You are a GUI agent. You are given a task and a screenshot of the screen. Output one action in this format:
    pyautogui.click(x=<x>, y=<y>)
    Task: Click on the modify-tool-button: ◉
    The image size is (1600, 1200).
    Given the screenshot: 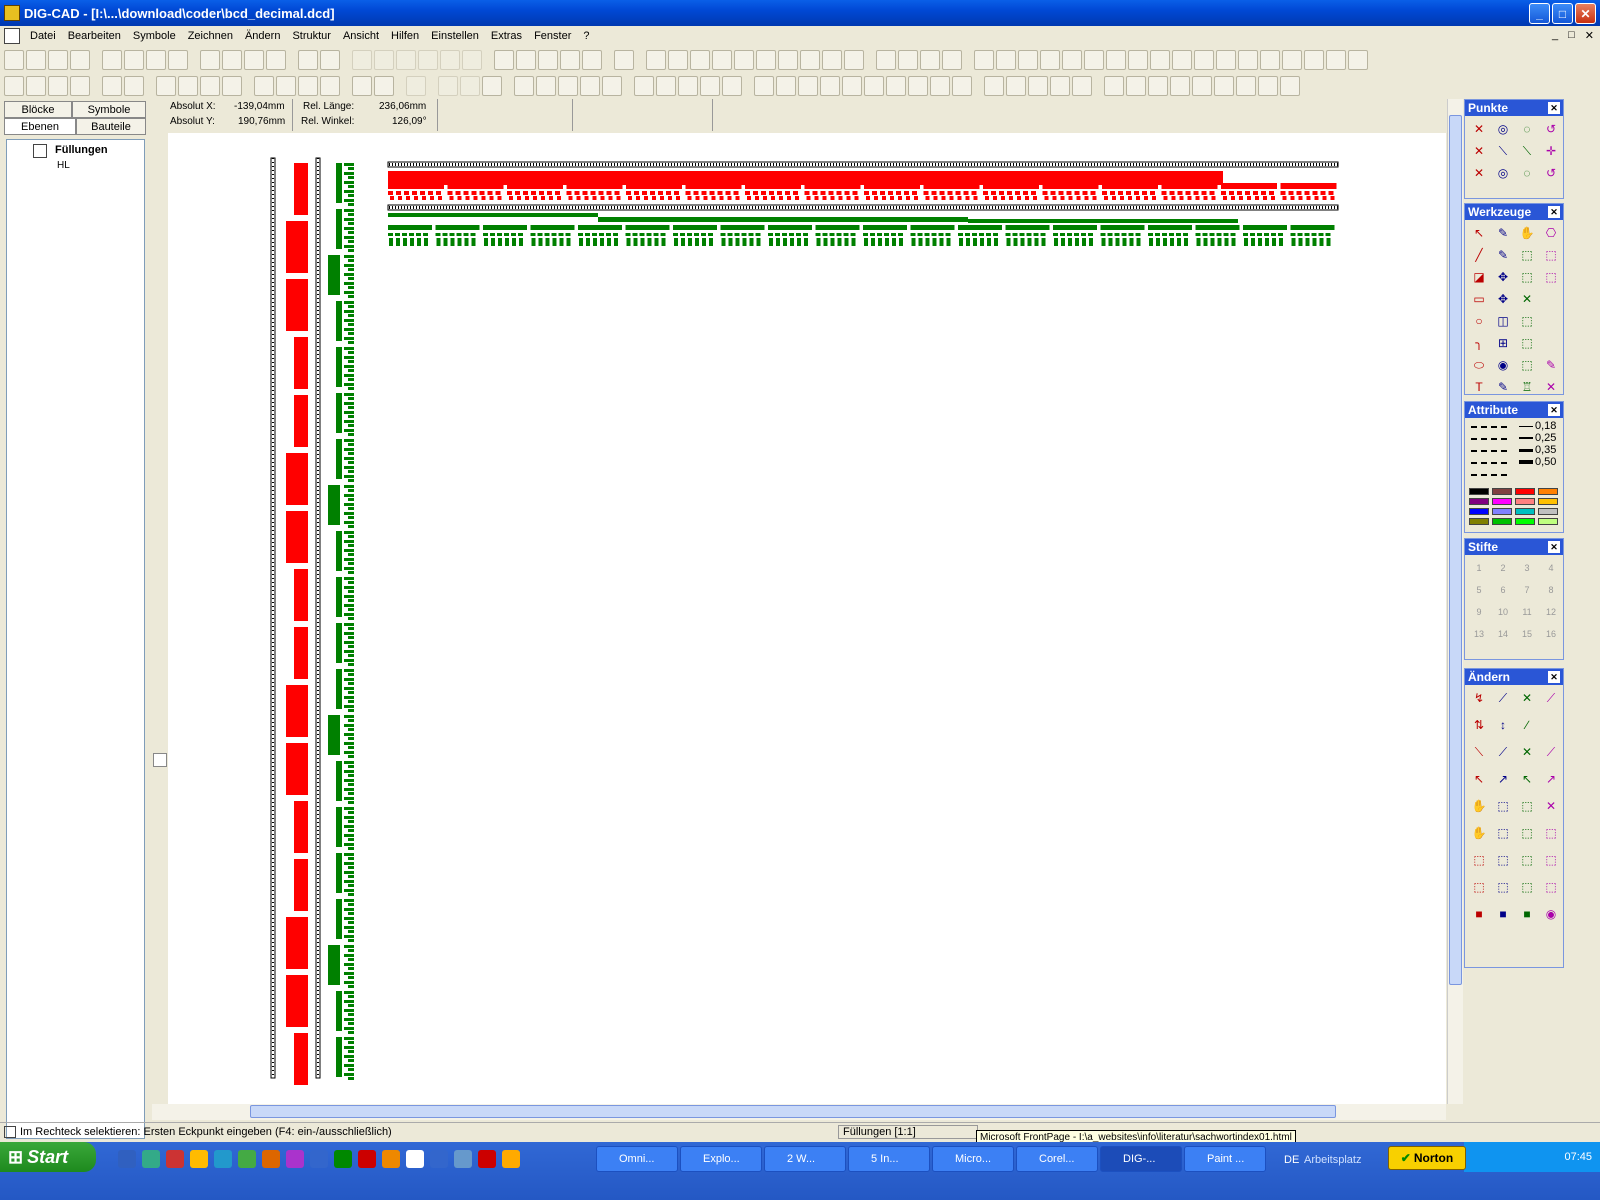 What is the action you would take?
    pyautogui.click(x=1551, y=914)
    